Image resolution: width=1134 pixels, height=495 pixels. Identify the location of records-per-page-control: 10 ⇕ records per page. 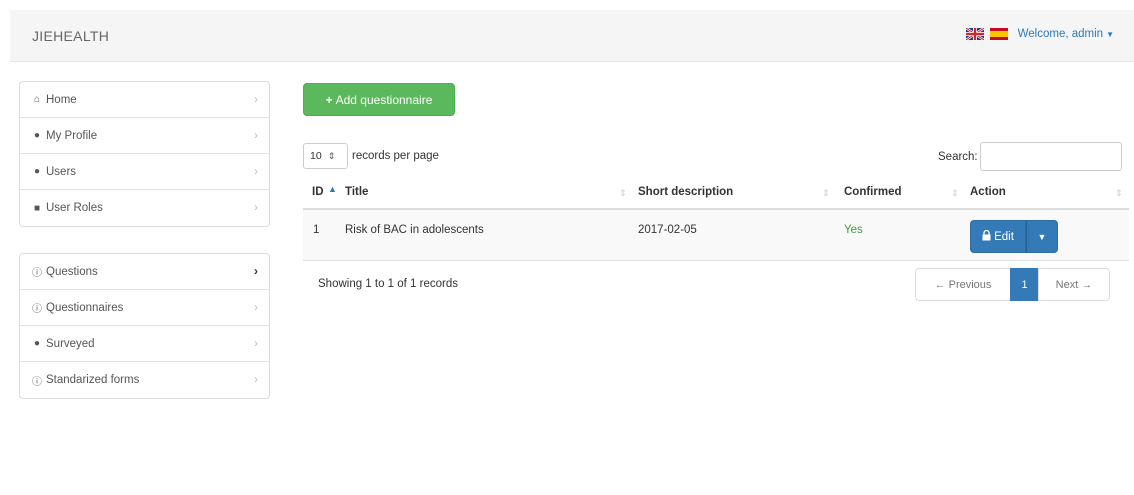
(371, 156).